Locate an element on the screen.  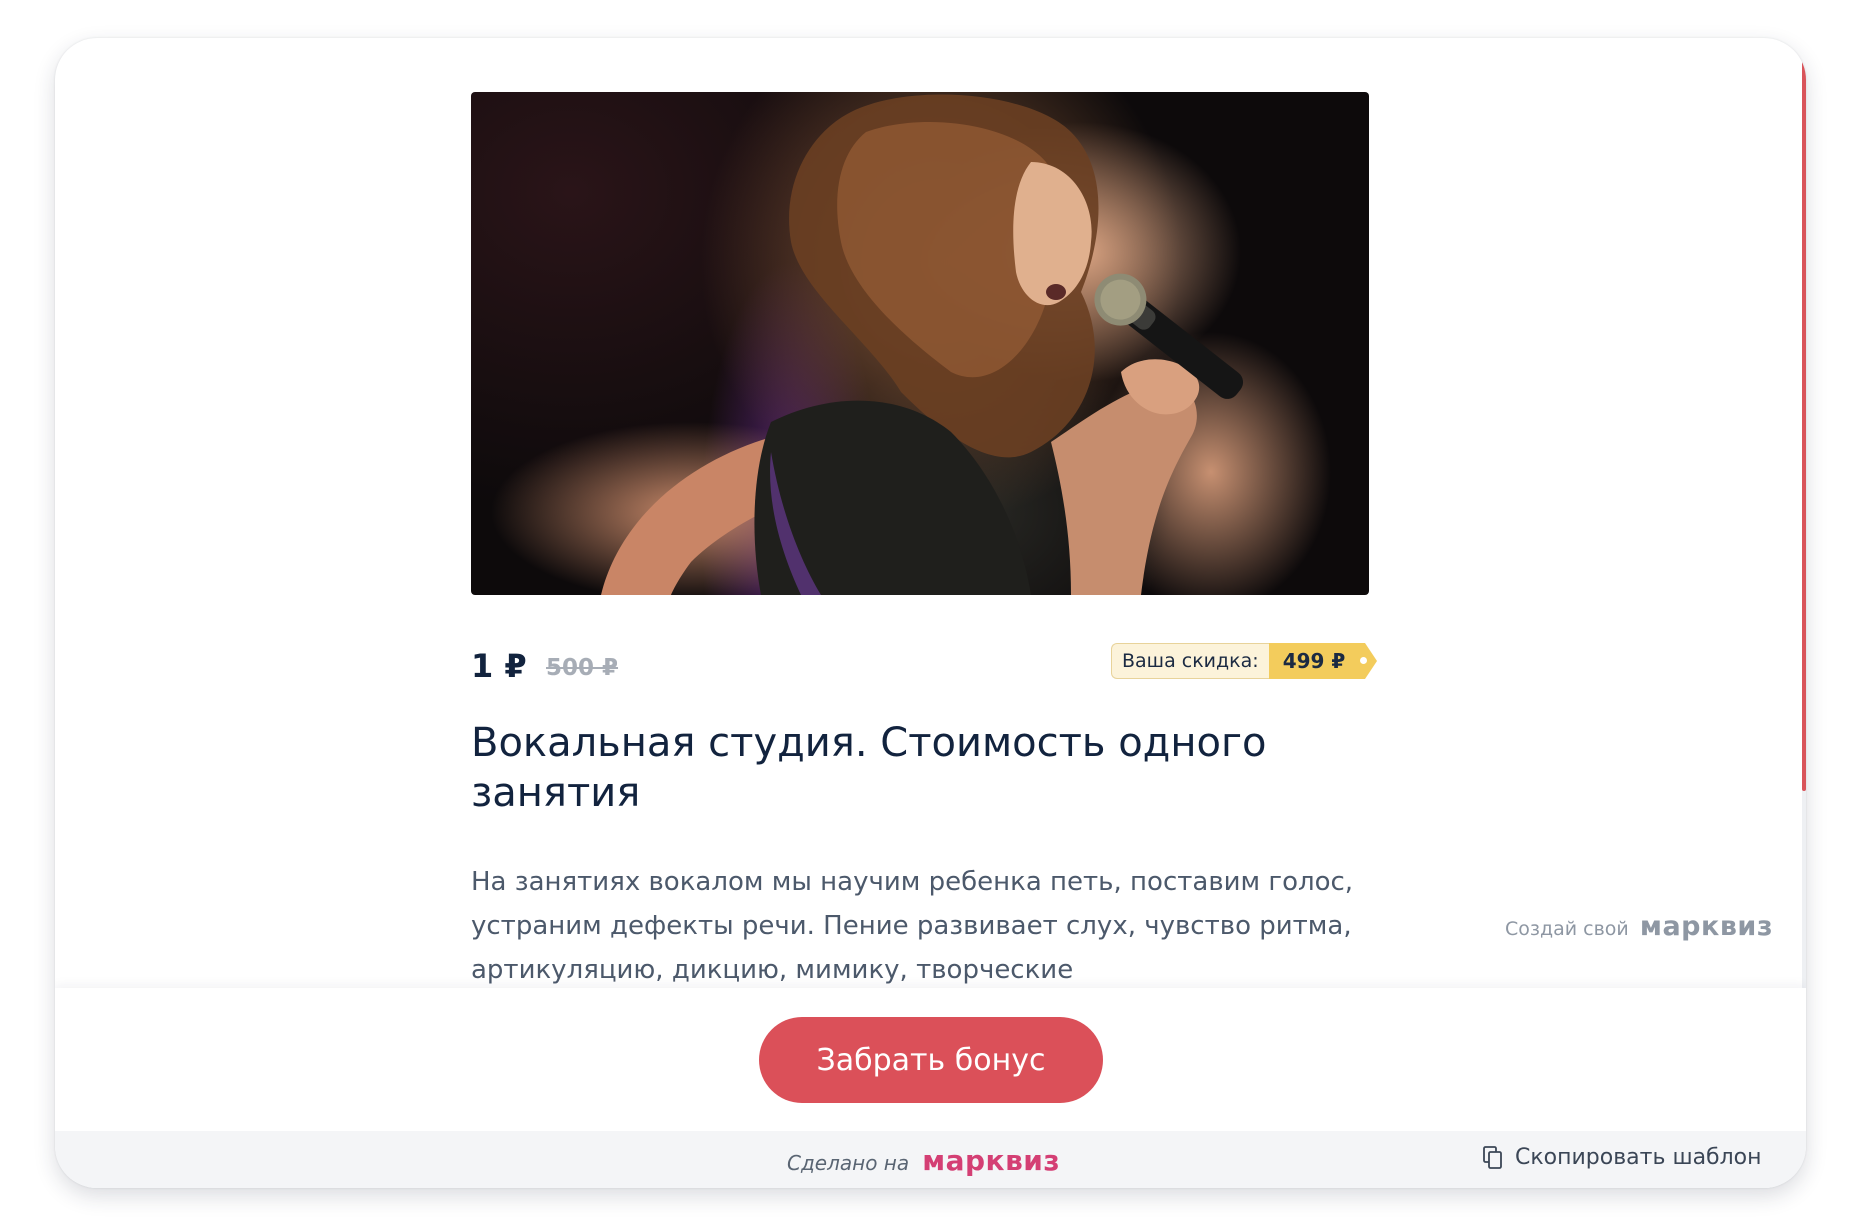
price-current: 1 ₽ is located at coordinates (499, 666).